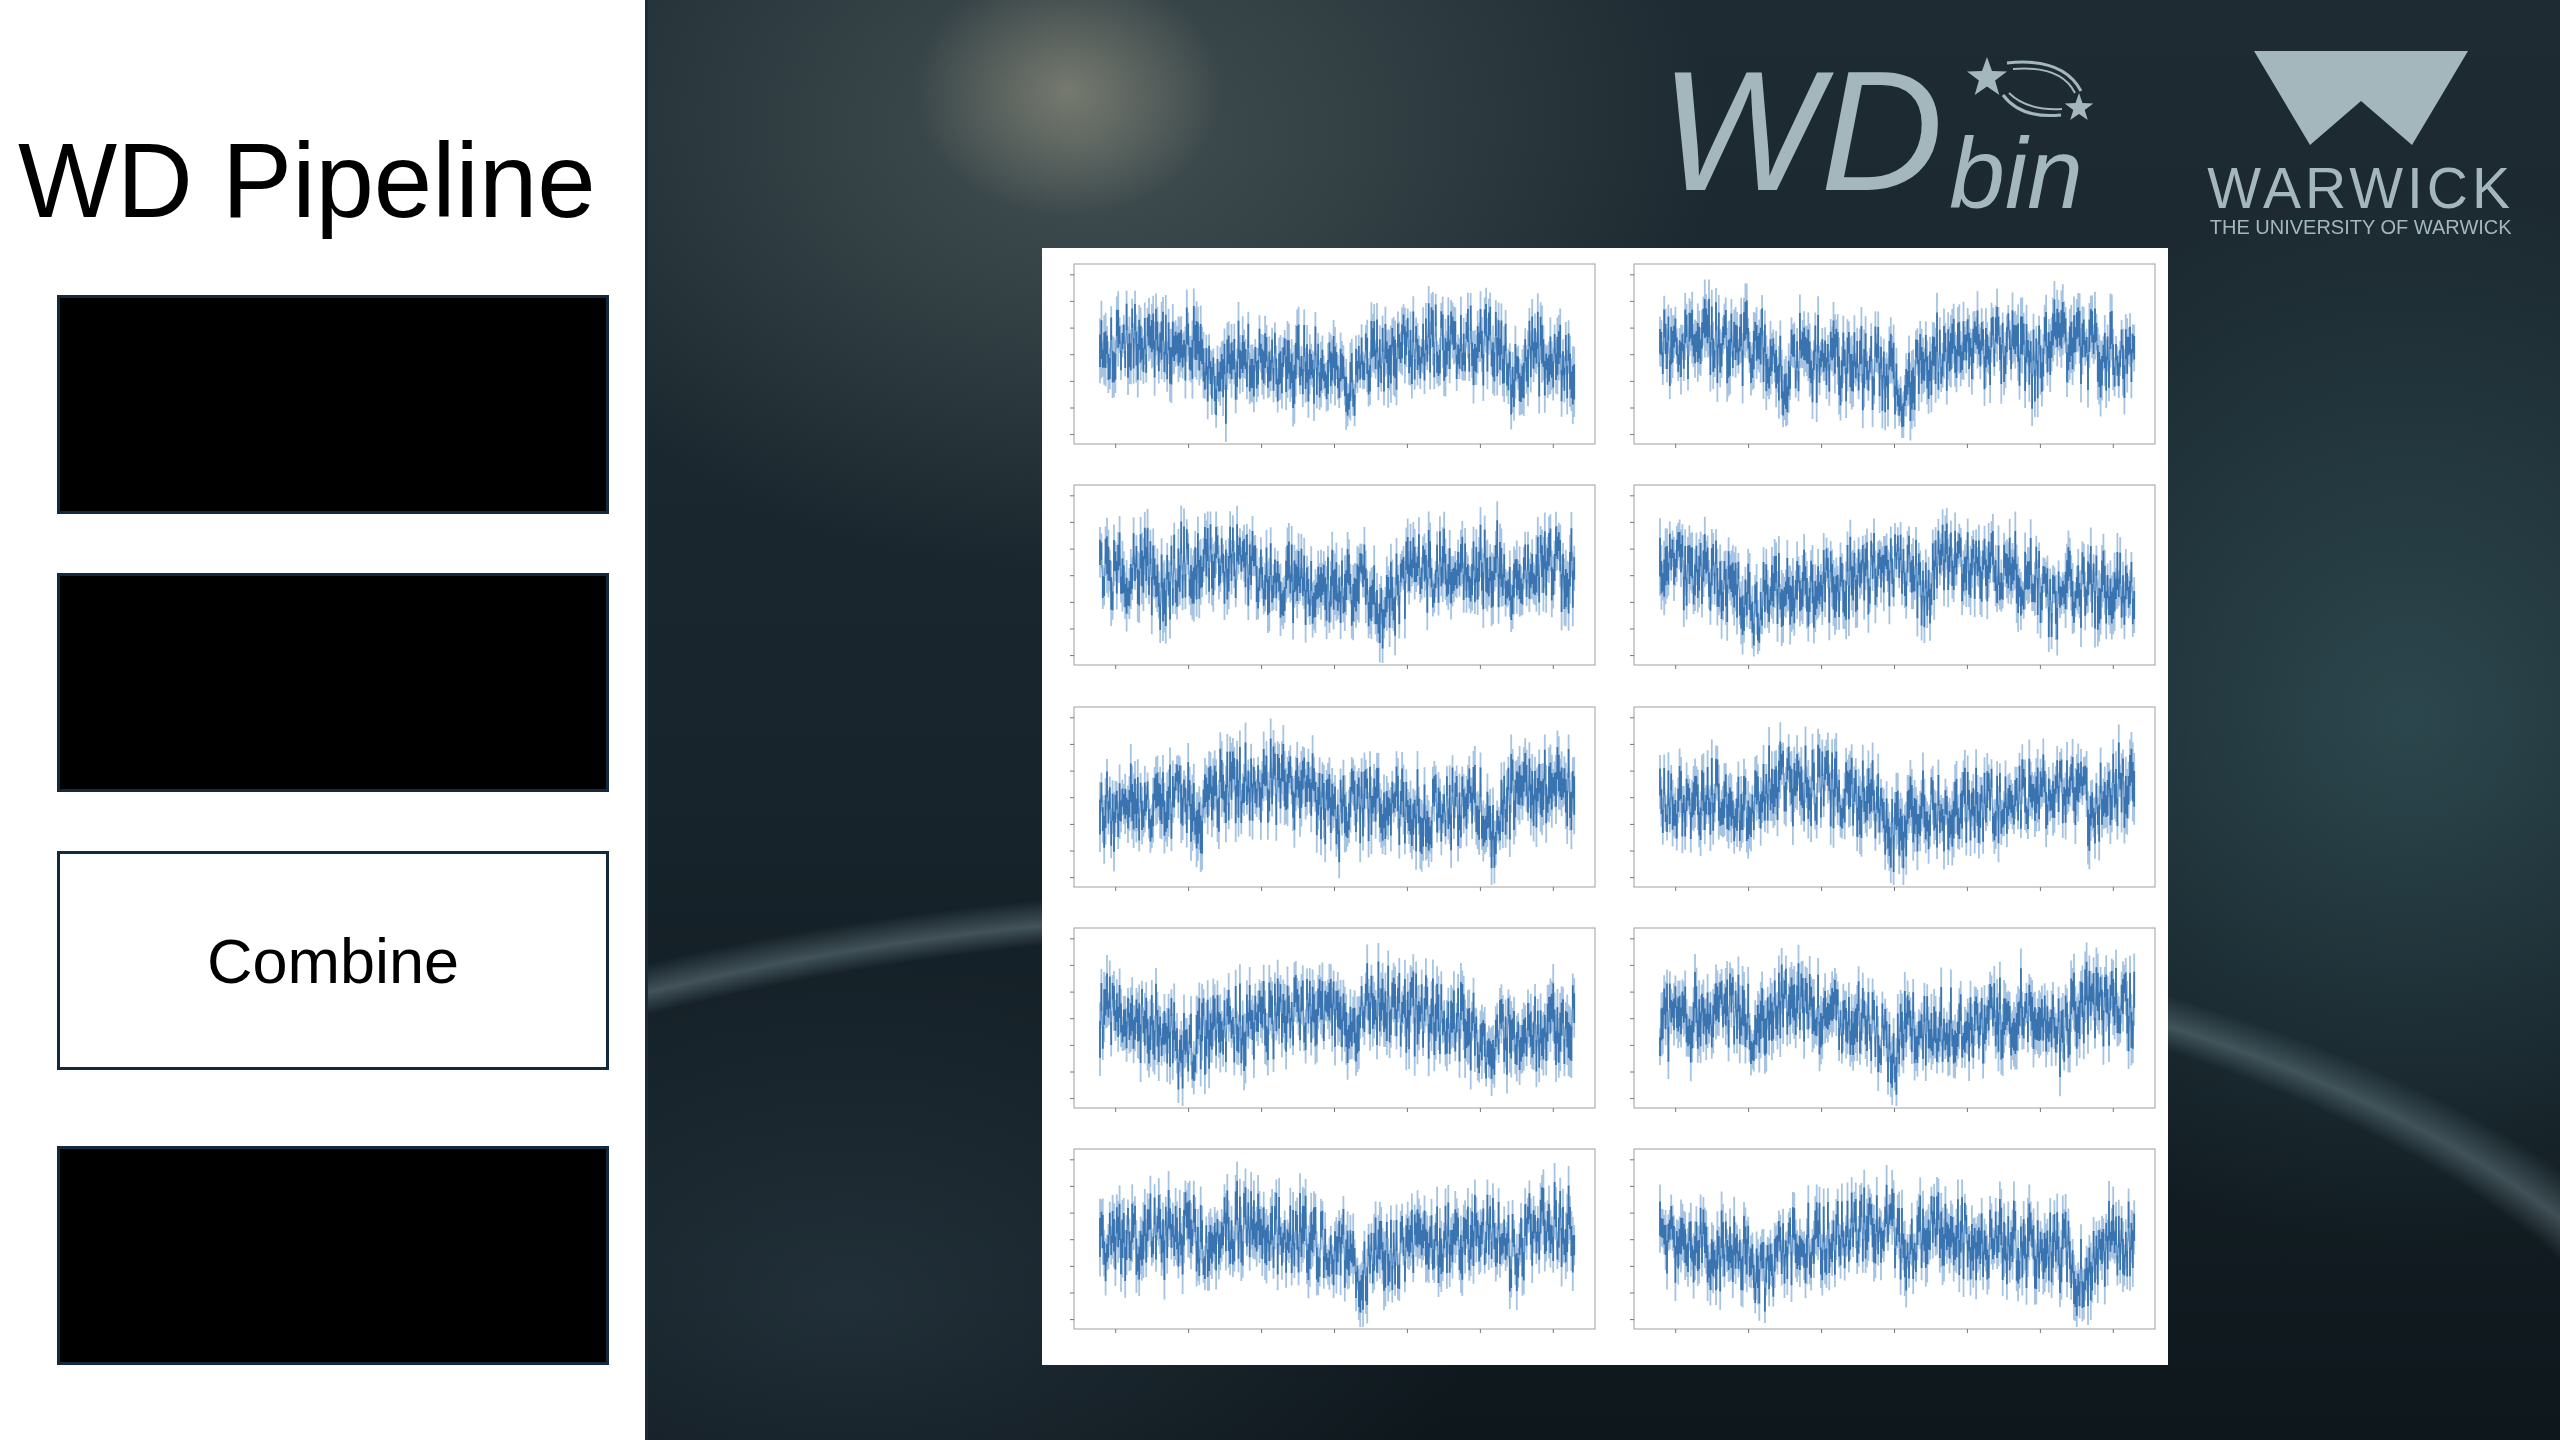 This screenshot has height=1440, width=2560. I want to click on stars-with-arcs-icon, so click(2030, 90).